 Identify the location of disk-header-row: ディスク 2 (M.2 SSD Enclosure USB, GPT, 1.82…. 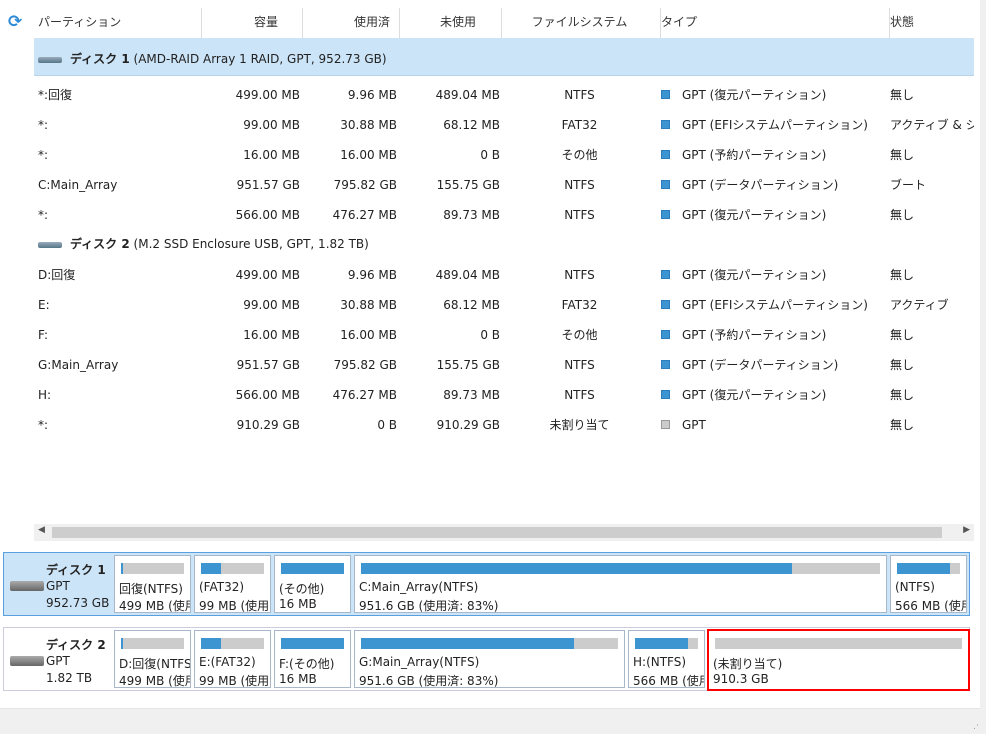
(504, 244).